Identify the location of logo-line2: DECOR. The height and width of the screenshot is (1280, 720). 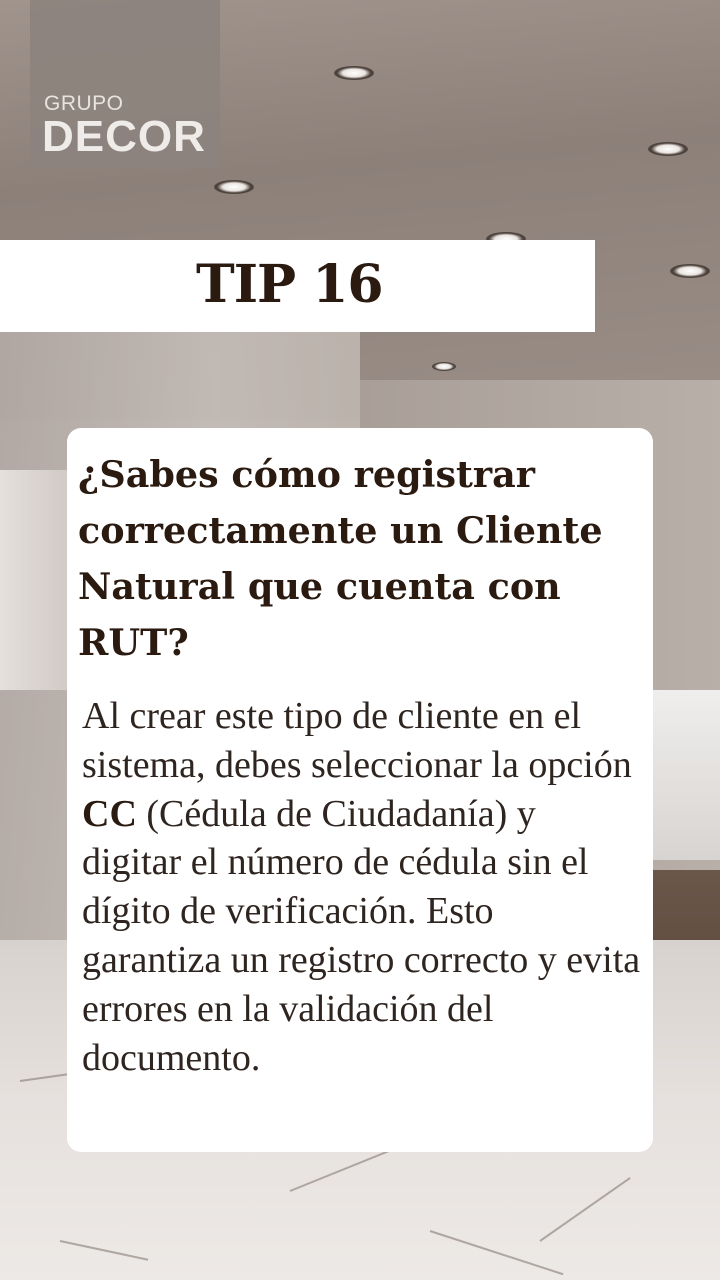
(124, 136).